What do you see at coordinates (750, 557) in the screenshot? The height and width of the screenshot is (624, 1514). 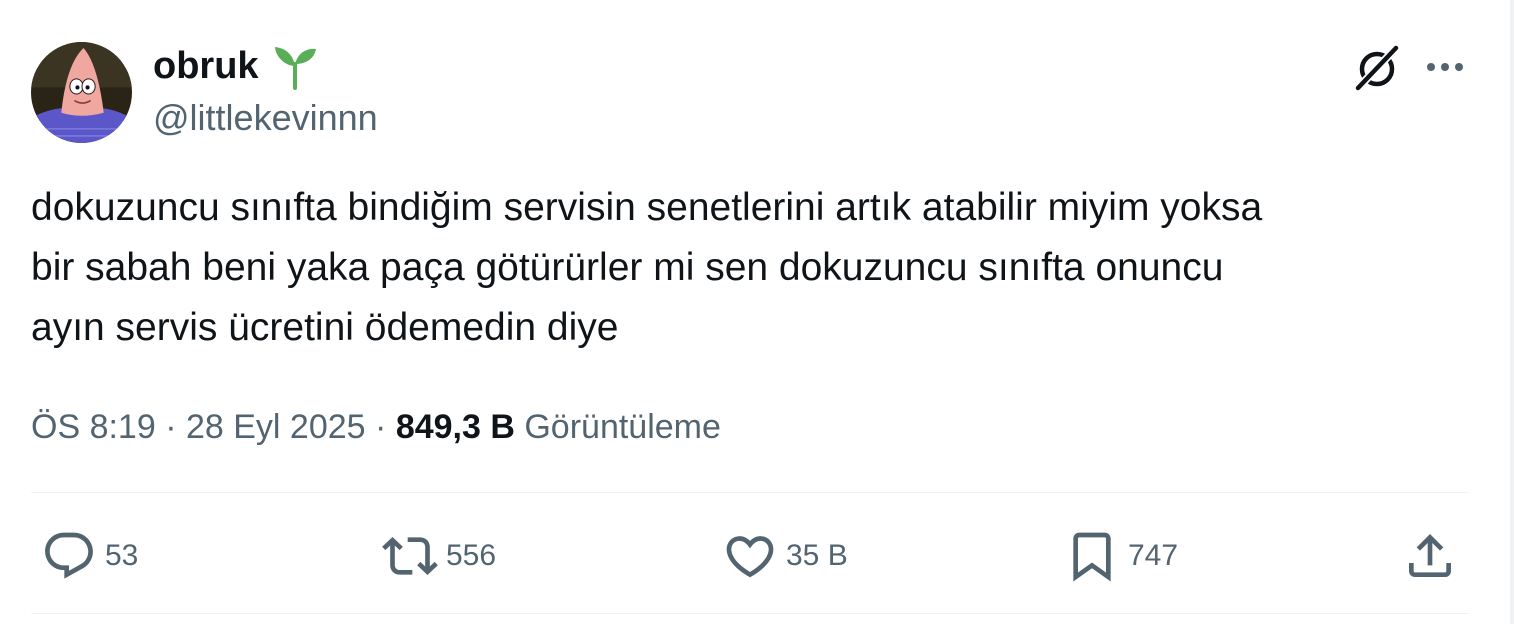 I see `heart-icon` at bounding box center [750, 557].